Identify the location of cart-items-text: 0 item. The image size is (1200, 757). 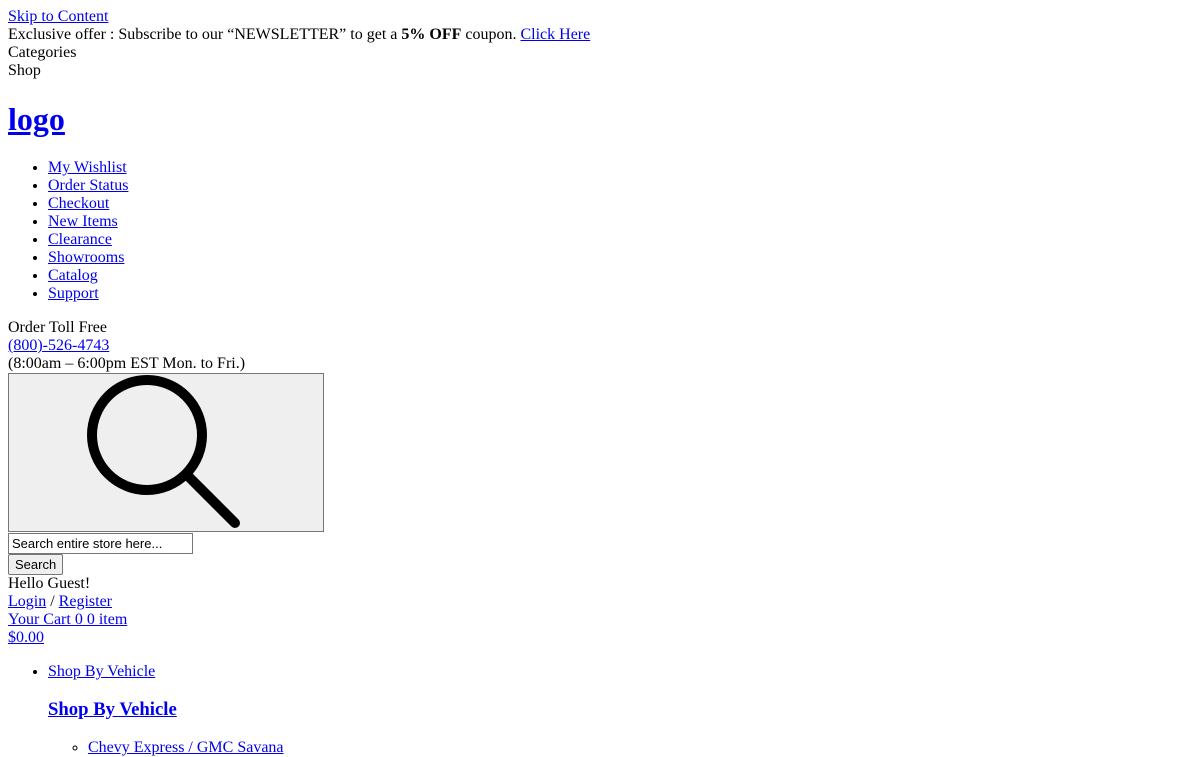
(107, 619).